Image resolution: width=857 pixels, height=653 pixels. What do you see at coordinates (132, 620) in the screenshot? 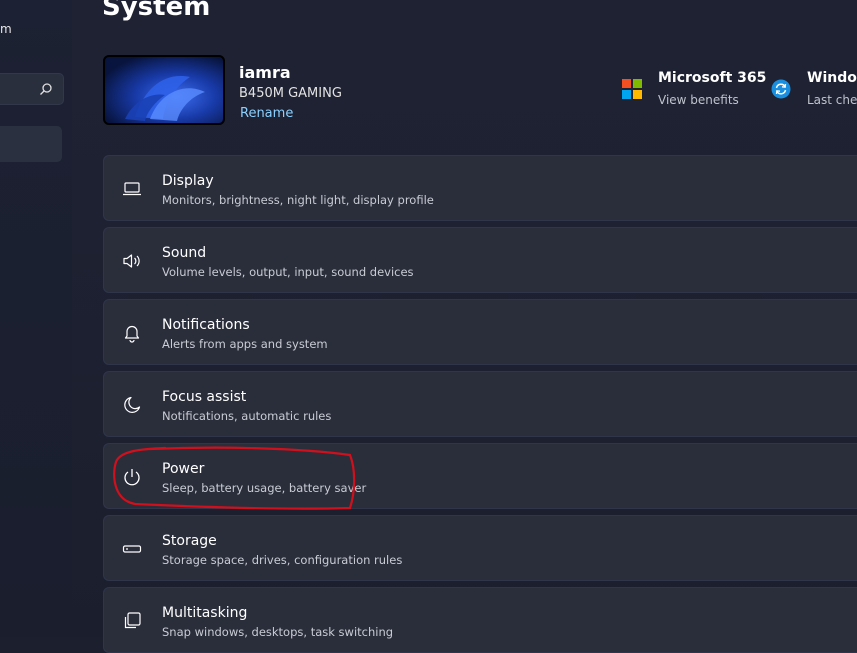
I see `multitasking-icon` at bounding box center [132, 620].